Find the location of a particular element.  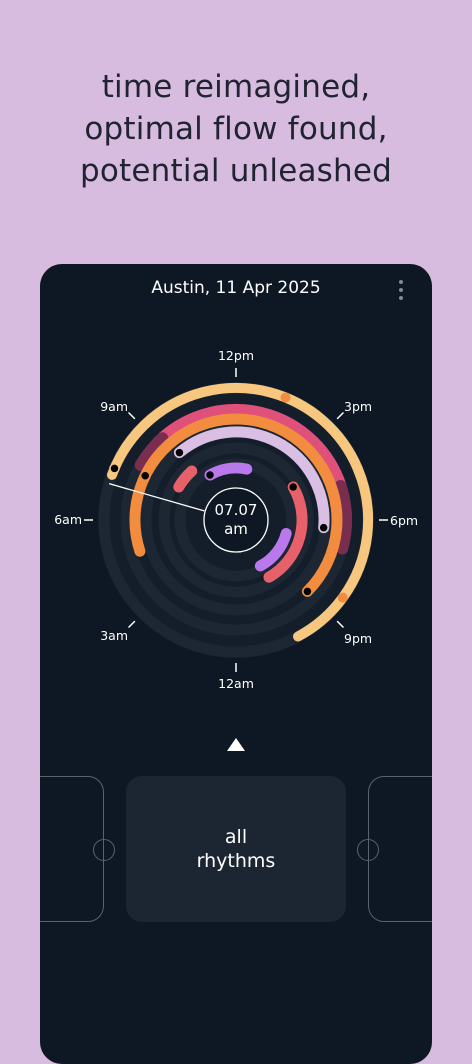

card-label-line-1: all is located at coordinates (236, 837).